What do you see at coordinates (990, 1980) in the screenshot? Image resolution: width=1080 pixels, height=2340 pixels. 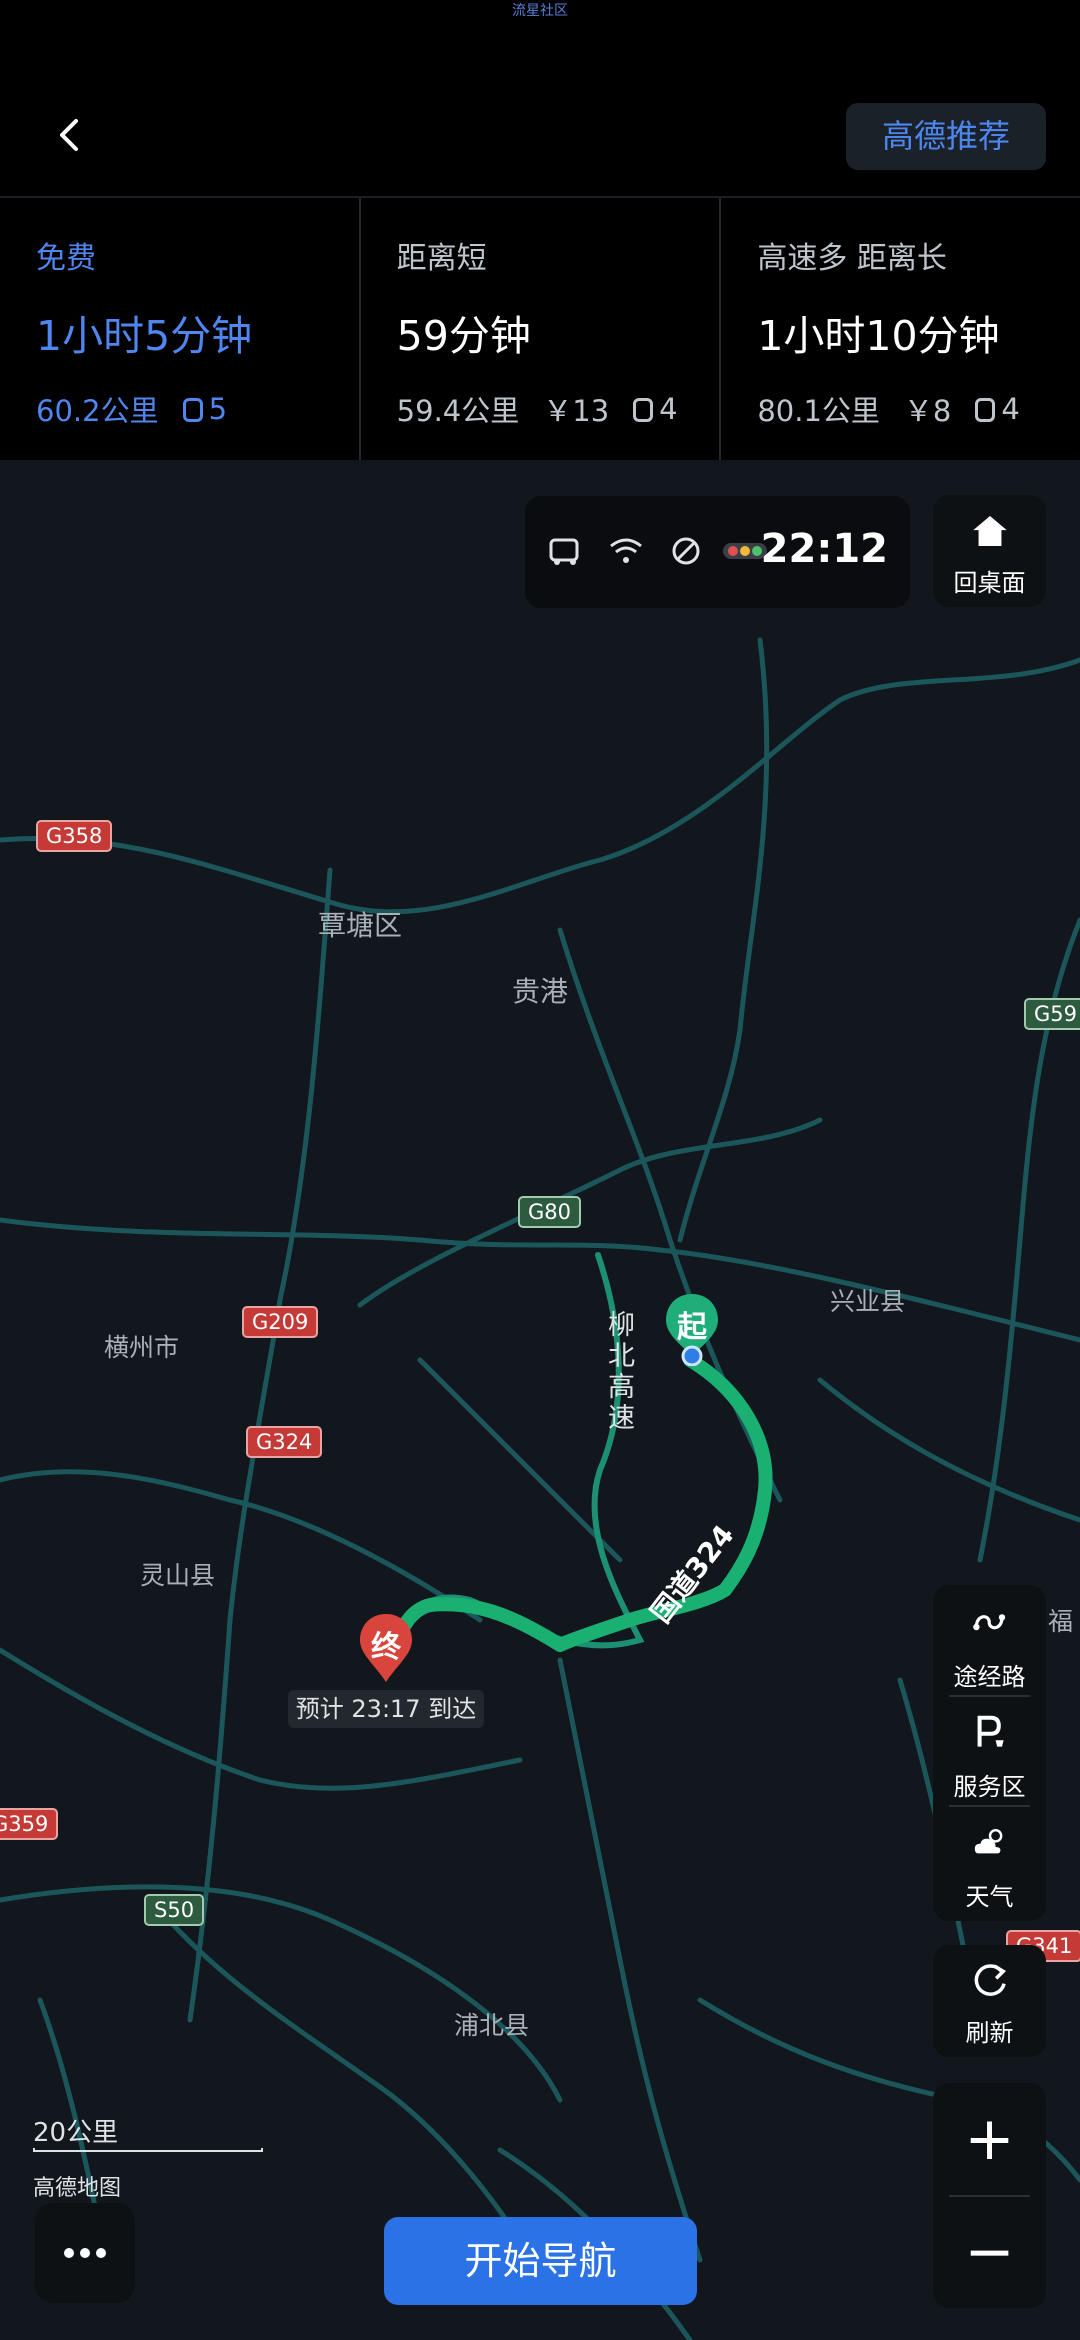 I see `refresh-icon` at bounding box center [990, 1980].